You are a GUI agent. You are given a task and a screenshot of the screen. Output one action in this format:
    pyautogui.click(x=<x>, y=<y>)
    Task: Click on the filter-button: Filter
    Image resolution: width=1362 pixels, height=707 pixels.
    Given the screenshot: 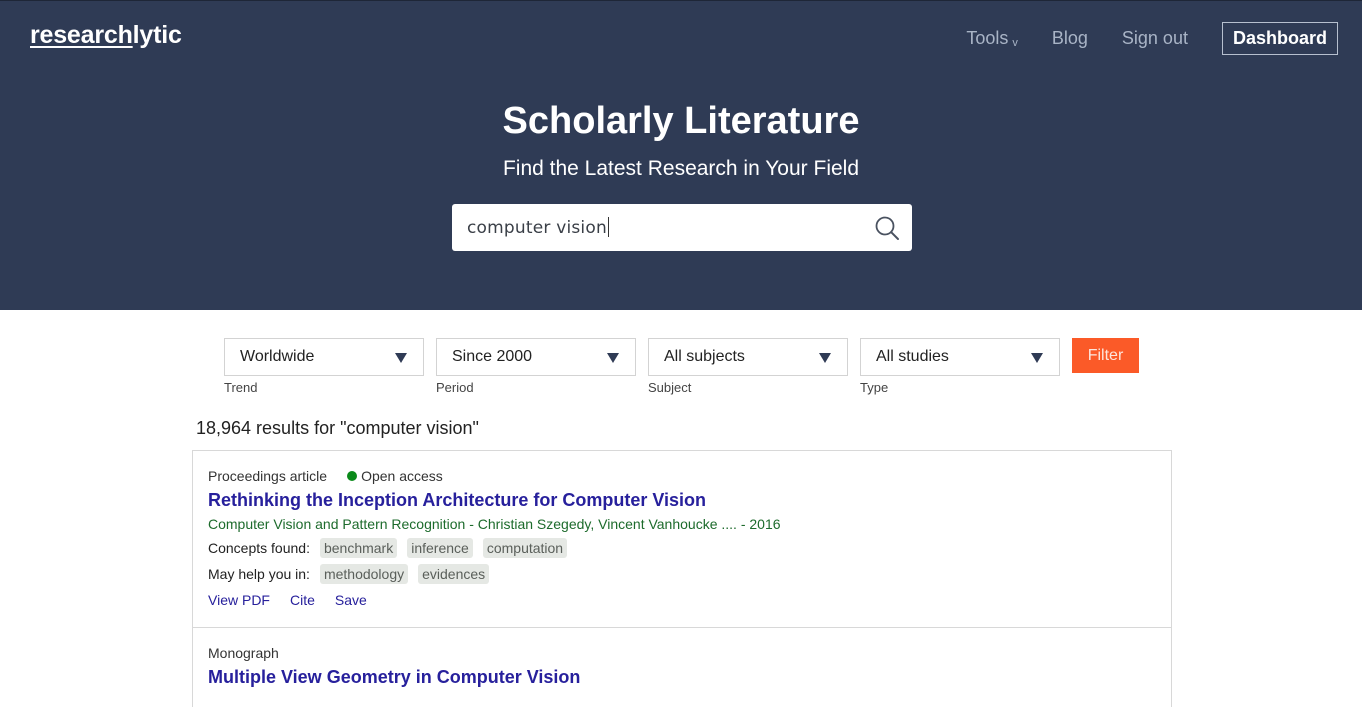 What is the action you would take?
    pyautogui.click(x=1105, y=355)
    